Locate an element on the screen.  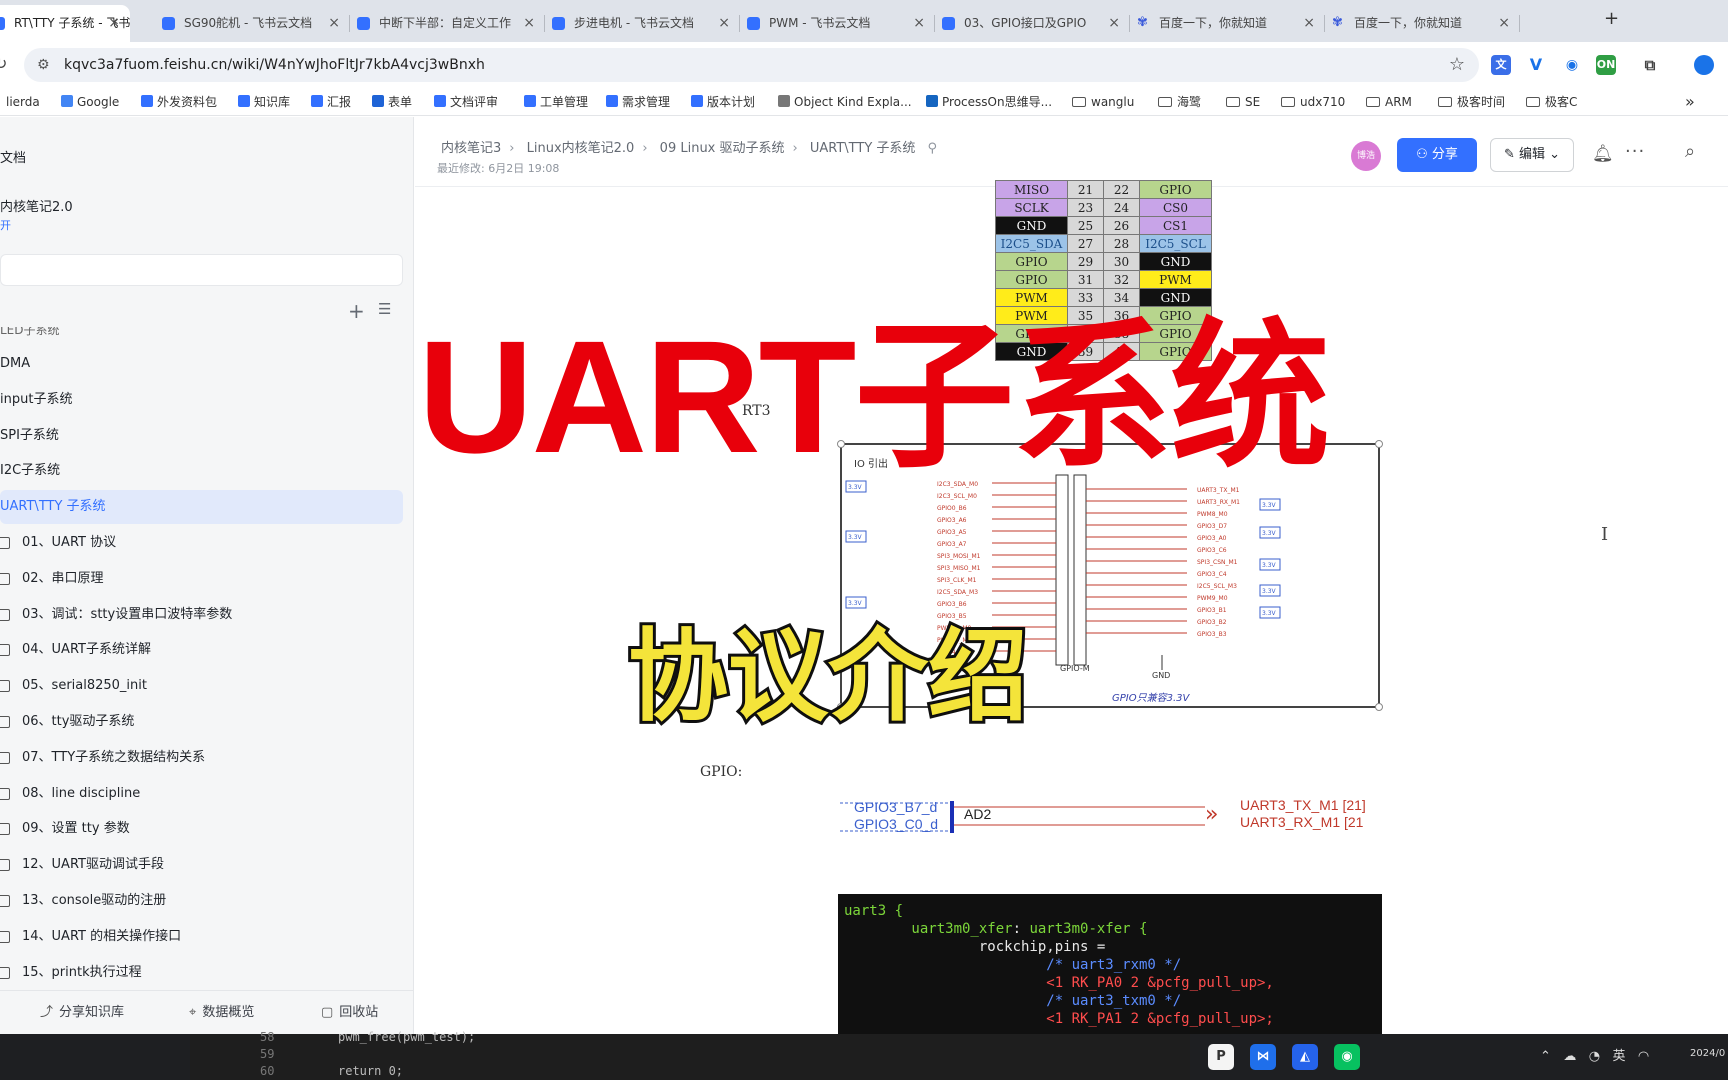
bookmark-star-icon: ☆ is located at coordinates (1457, 65).